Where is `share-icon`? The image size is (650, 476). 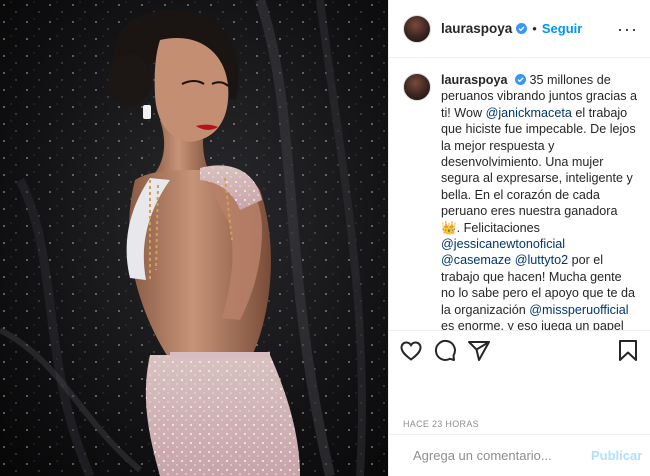 share-icon is located at coordinates (479, 351).